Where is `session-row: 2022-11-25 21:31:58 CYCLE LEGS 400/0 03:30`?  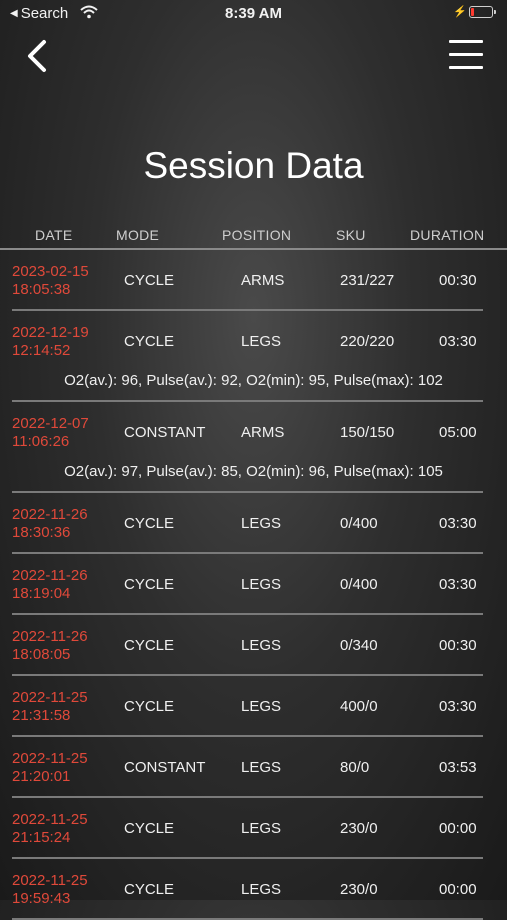 session-row: 2022-11-25 21:31:58 CYCLE LEGS 400/0 03:30 is located at coordinates (253, 706).